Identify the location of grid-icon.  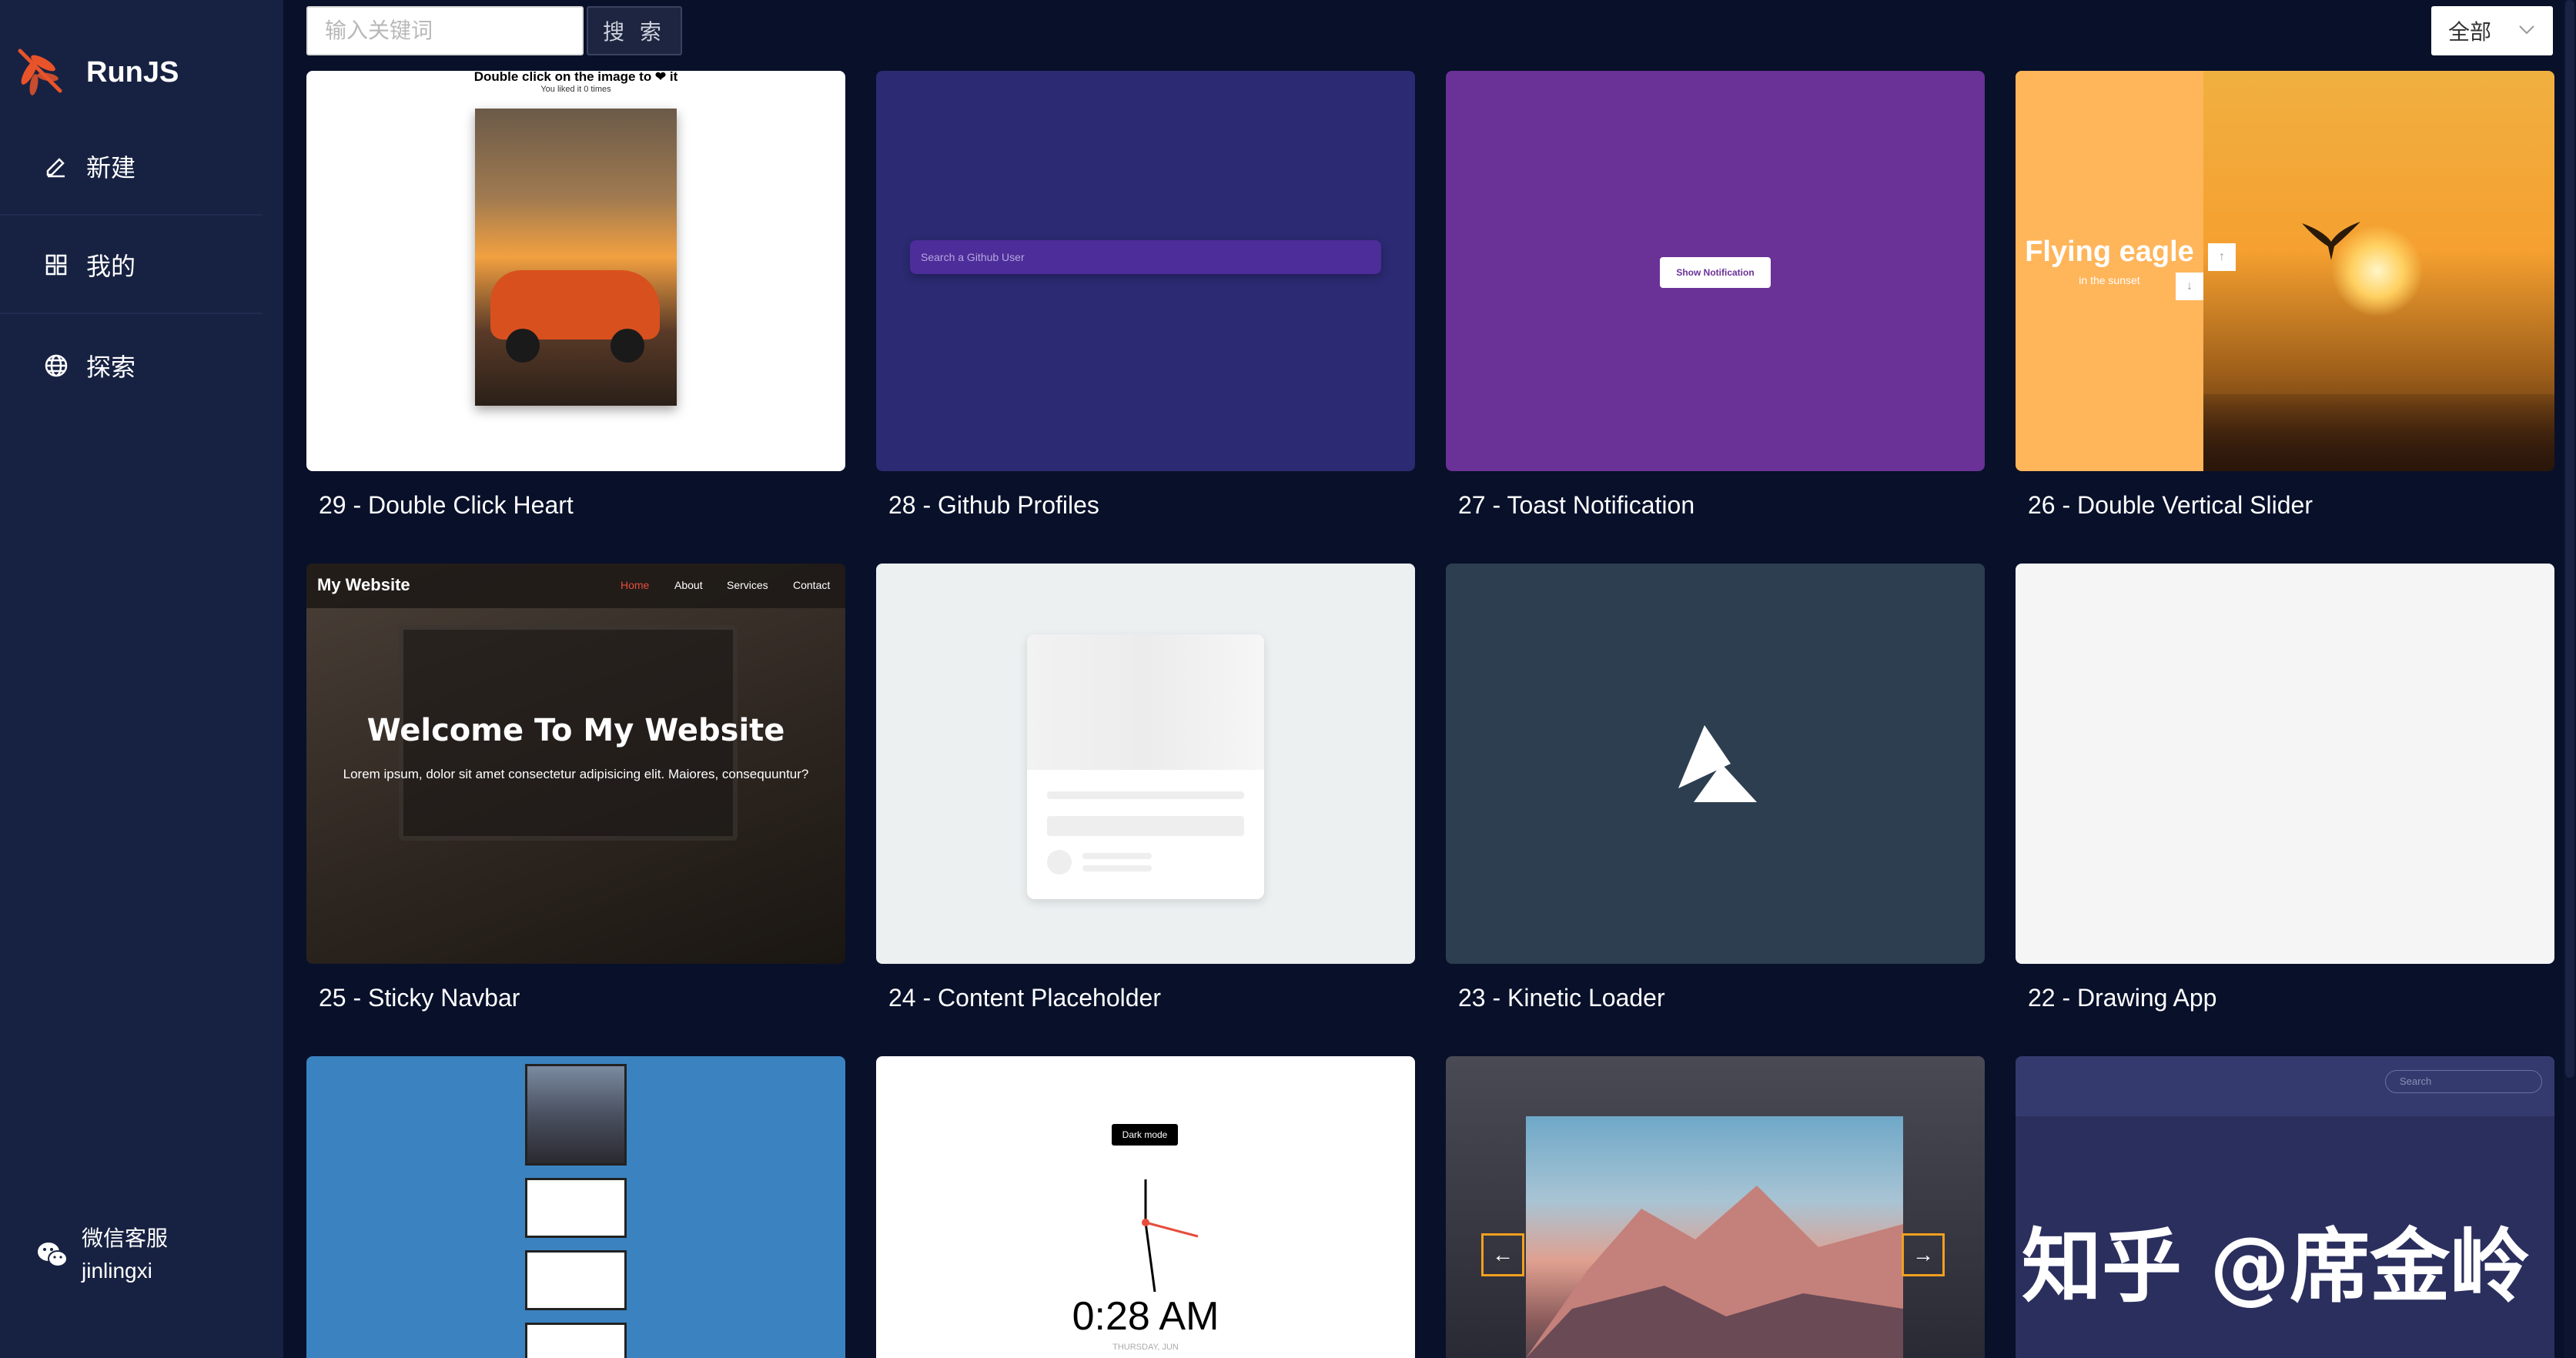
(56, 265).